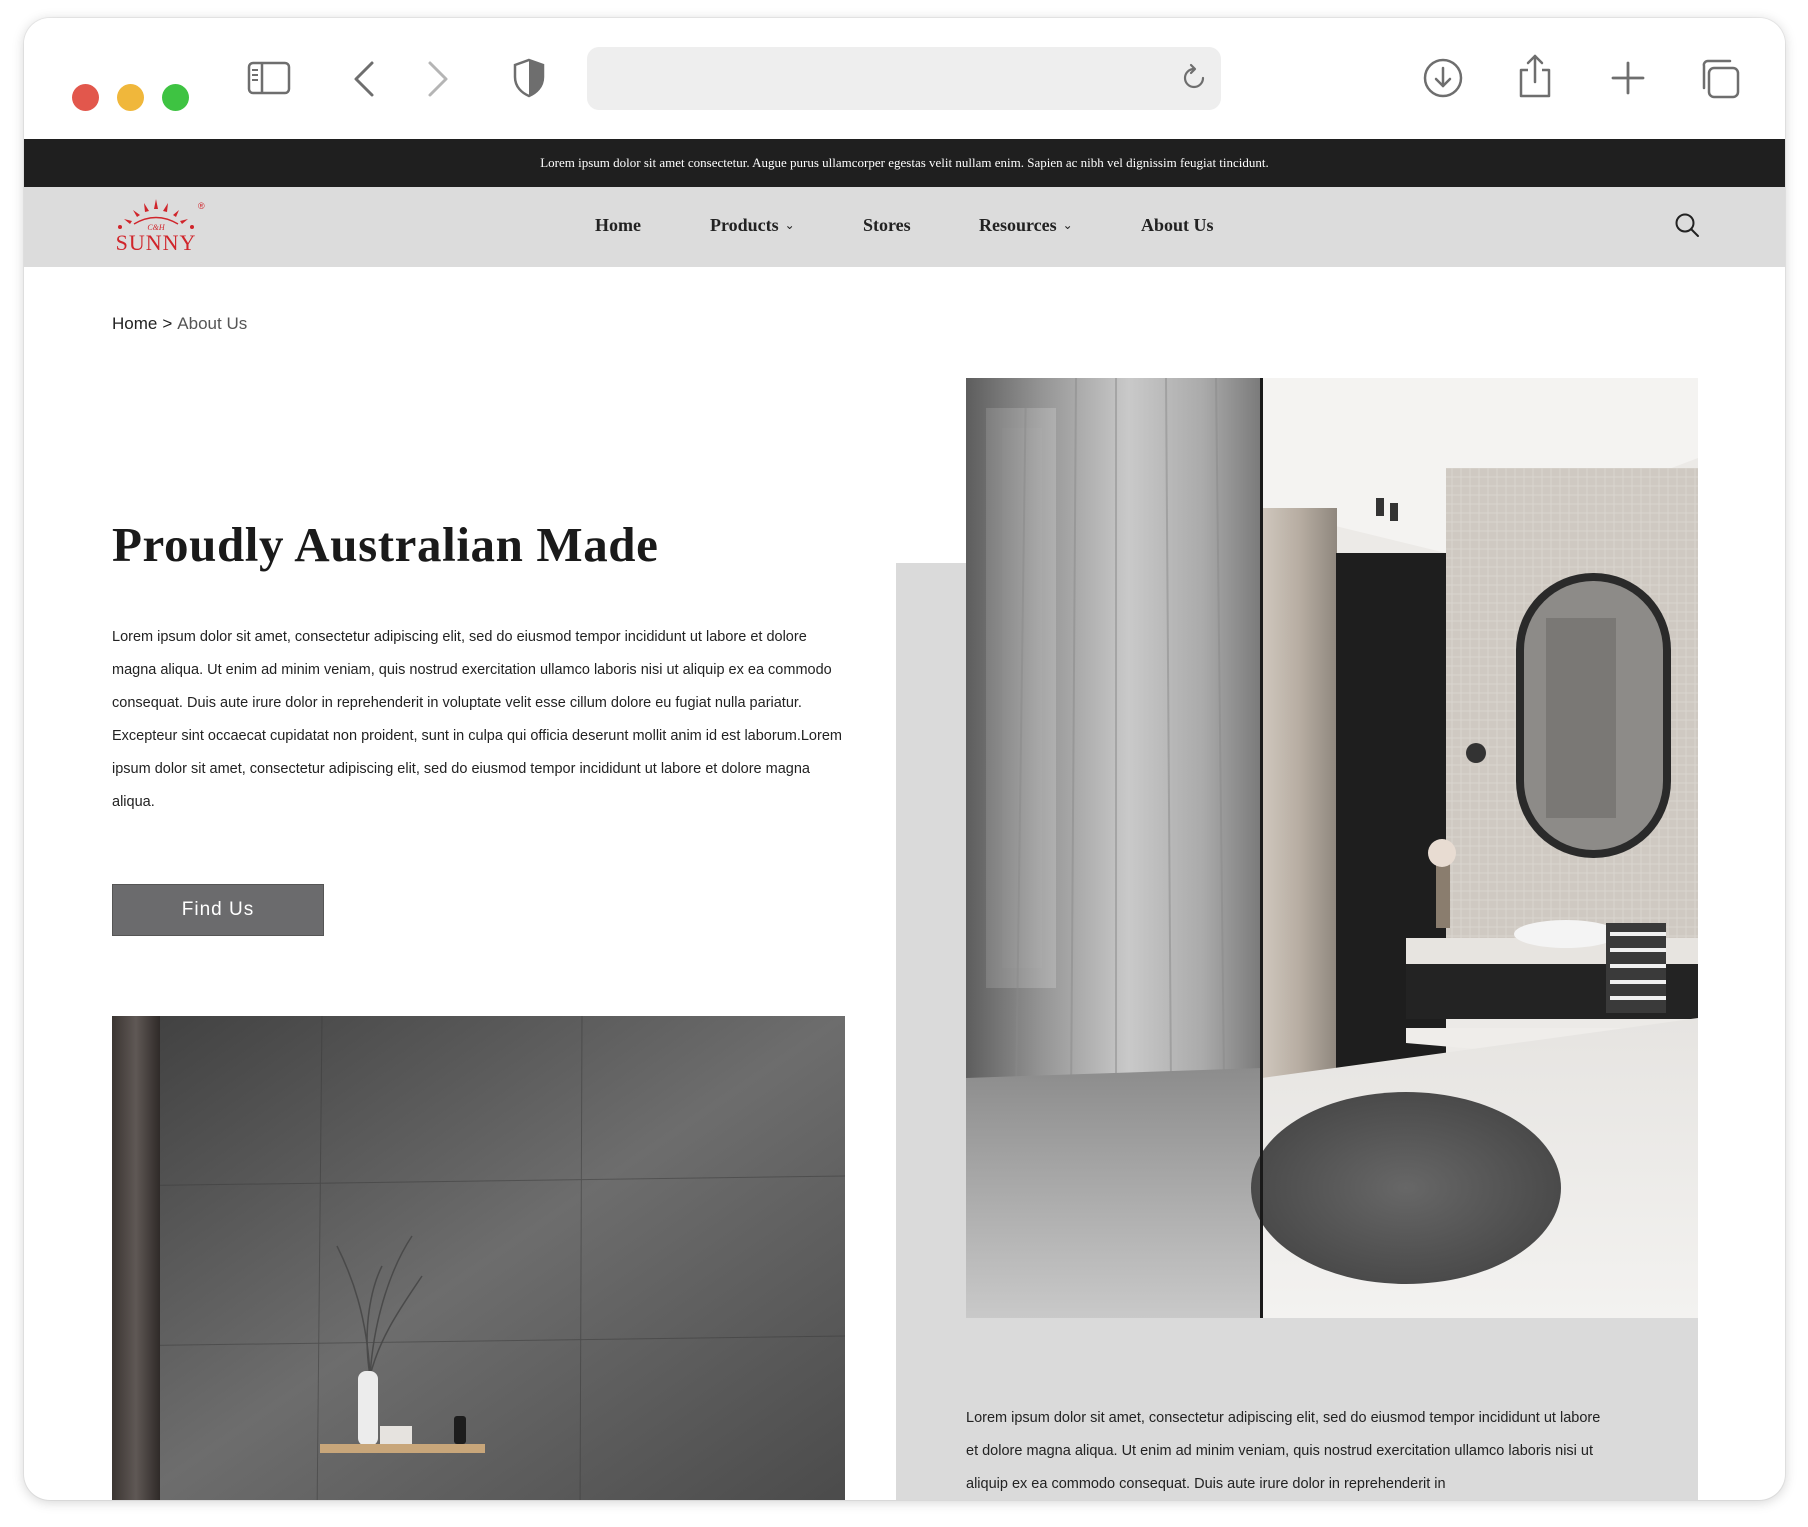  What do you see at coordinates (1720, 79) in the screenshot?
I see `tabs-icon` at bounding box center [1720, 79].